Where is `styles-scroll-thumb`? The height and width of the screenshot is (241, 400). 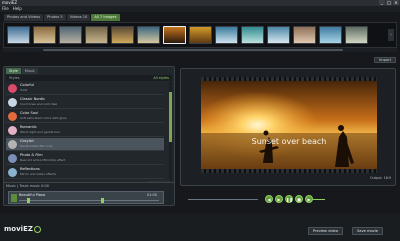 styles-scroll-thumb is located at coordinates (170, 117).